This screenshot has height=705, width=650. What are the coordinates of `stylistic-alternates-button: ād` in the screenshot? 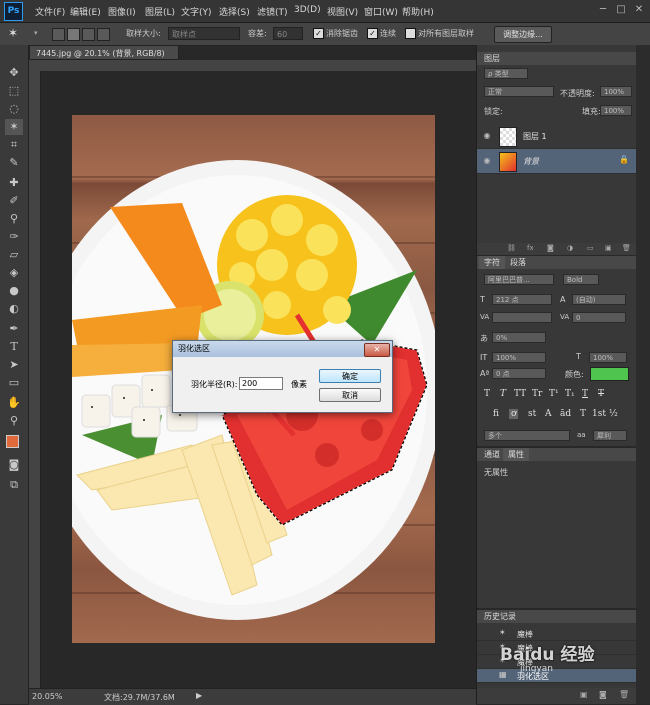 It's located at (565, 414).